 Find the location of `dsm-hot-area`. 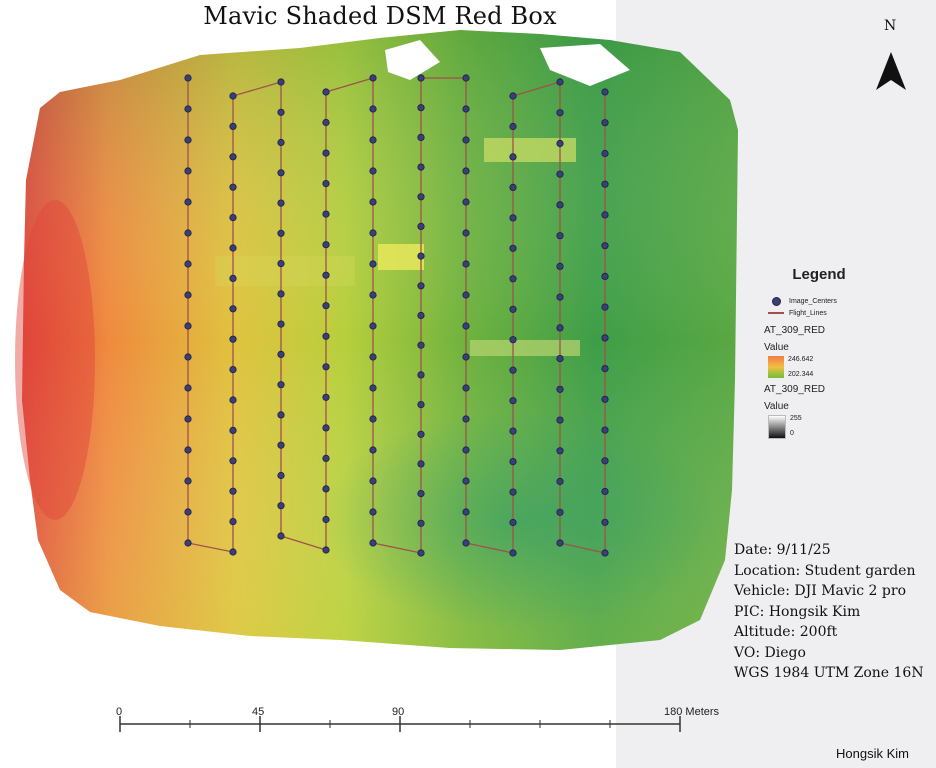

dsm-hot-area is located at coordinates (55, 360).